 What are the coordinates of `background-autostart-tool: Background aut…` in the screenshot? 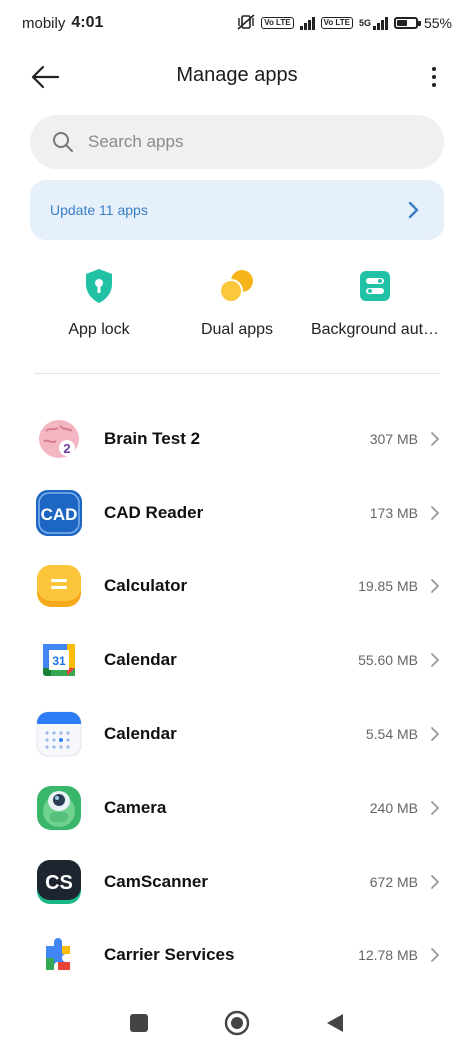 It's located at (375, 306).